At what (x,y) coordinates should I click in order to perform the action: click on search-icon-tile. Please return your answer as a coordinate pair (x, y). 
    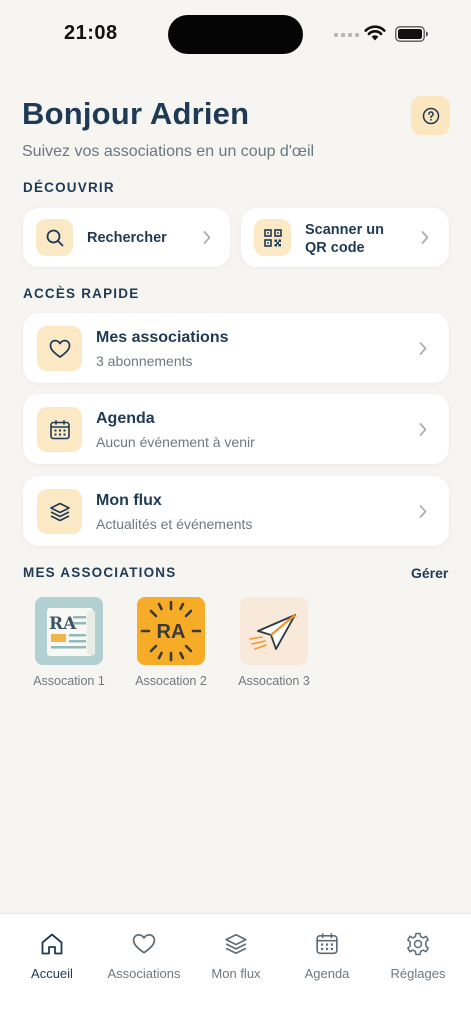
    Looking at the image, I should click on (54, 237).